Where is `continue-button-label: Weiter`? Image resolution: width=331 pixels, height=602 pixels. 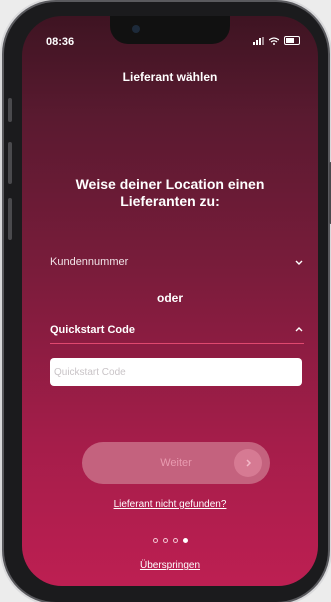
continue-button-label: Weiter is located at coordinates (176, 463).